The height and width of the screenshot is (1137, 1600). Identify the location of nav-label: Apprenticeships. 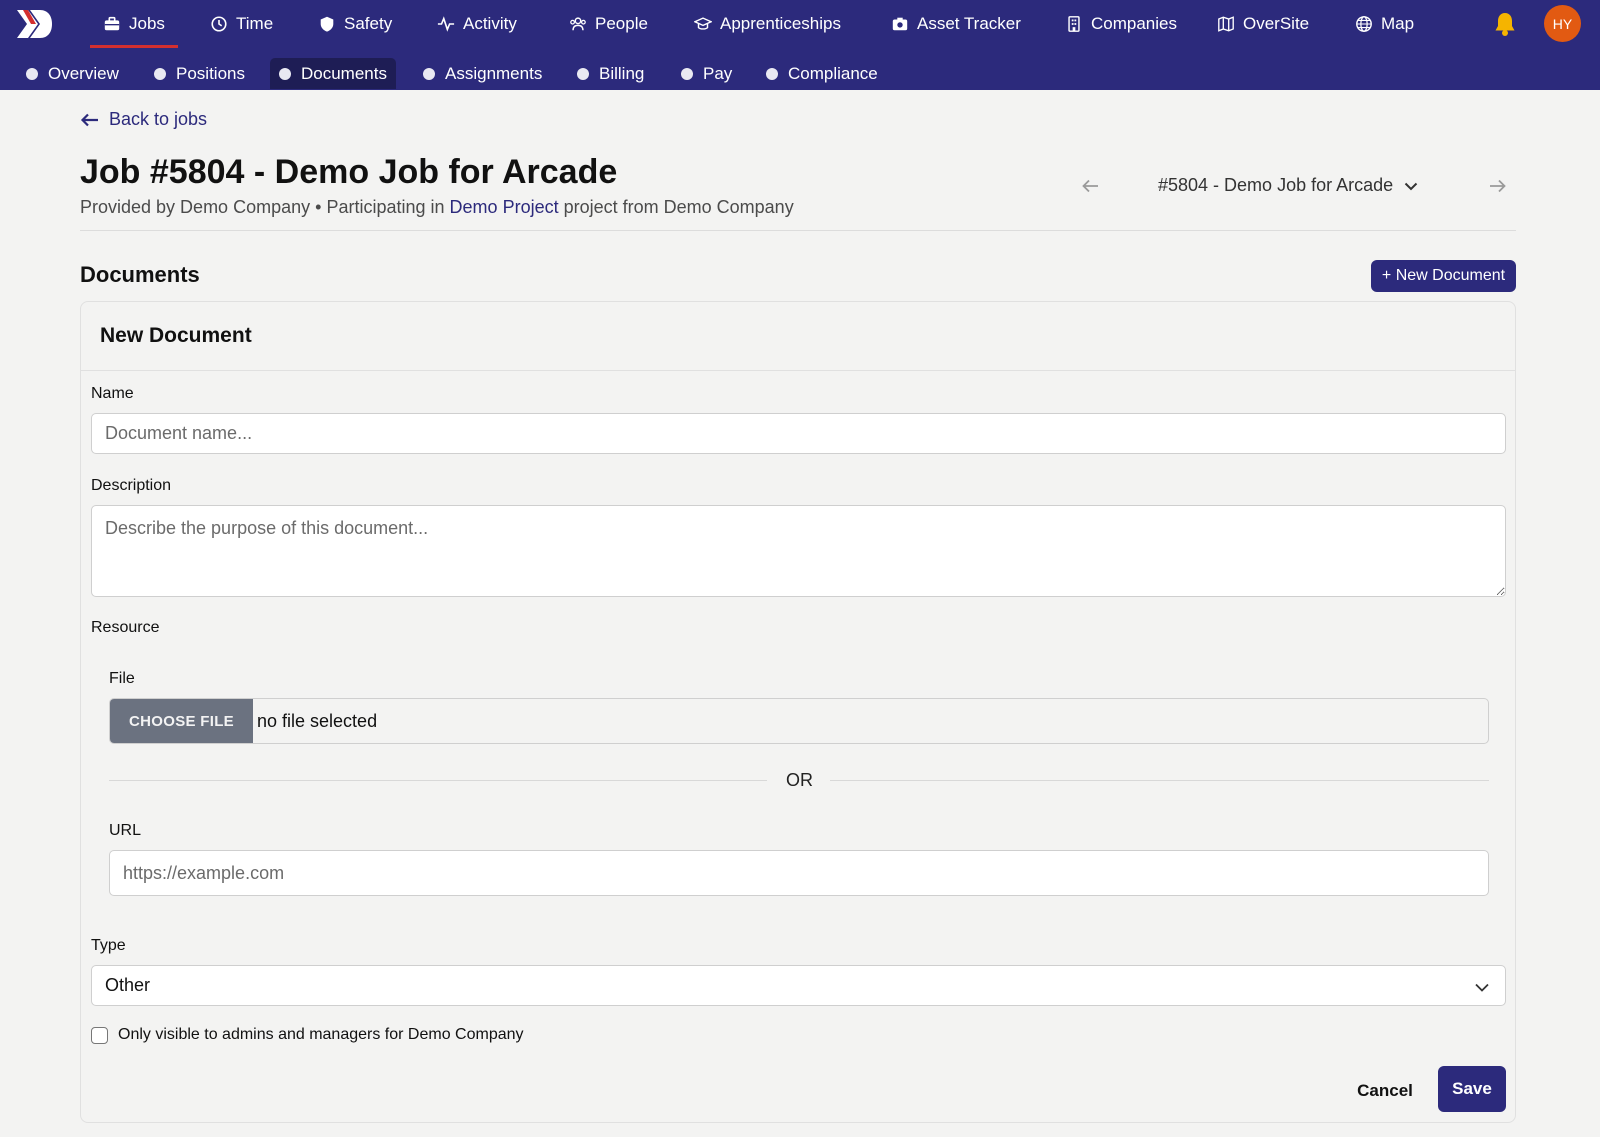
(780, 23).